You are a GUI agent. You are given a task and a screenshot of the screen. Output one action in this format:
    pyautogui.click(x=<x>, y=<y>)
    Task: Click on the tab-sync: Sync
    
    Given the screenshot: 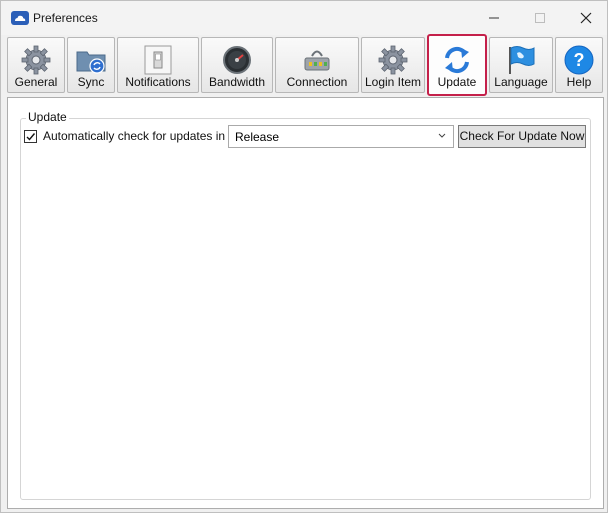 What is the action you would take?
    pyautogui.click(x=91, y=65)
    